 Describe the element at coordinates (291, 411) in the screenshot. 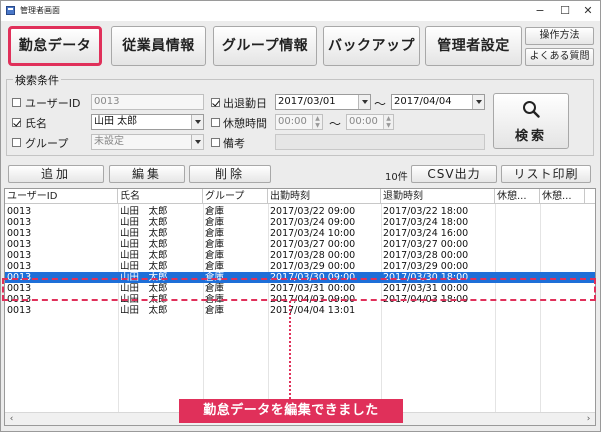

I see `annotation-caption: 勤怠データを編集できました` at that location.